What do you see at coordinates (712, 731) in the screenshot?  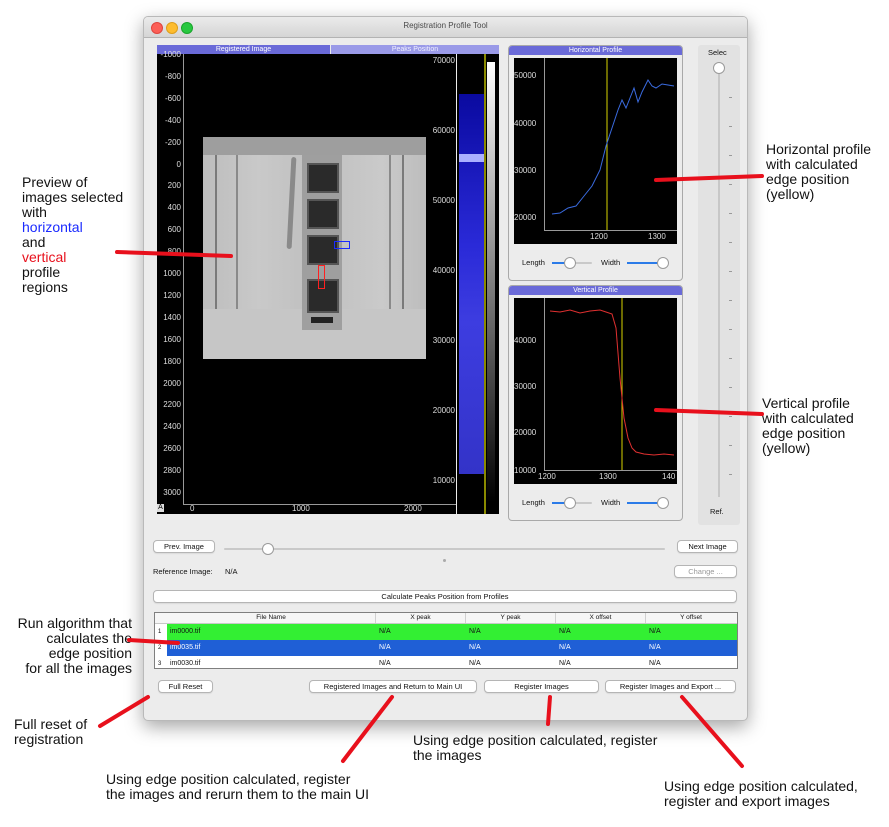 I see `arrow-register-export` at bounding box center [712, 731].